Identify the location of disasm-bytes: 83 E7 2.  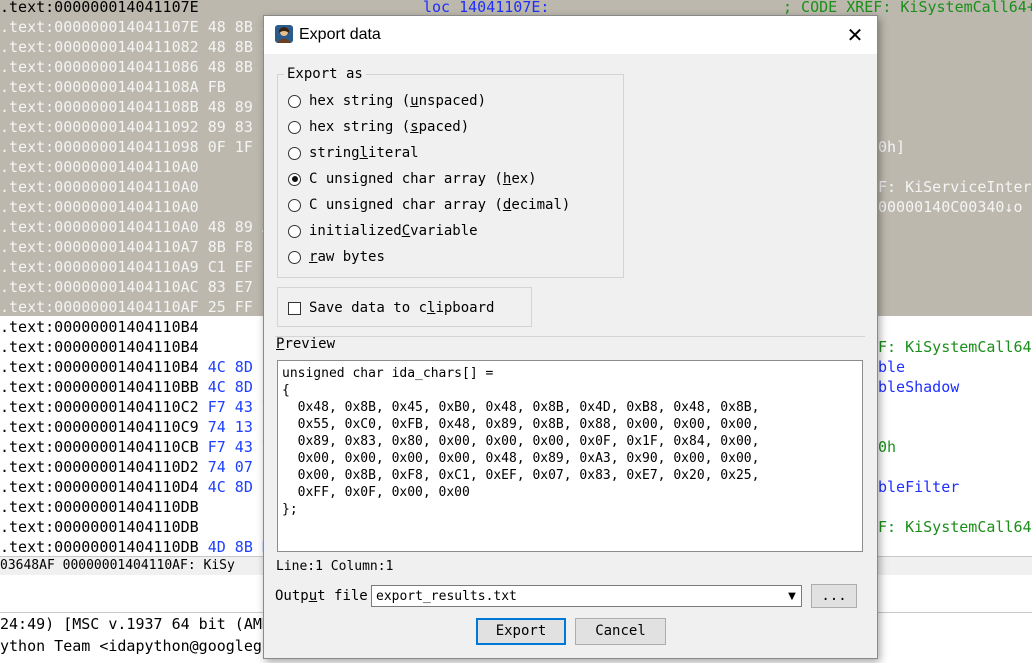
(239, 287).